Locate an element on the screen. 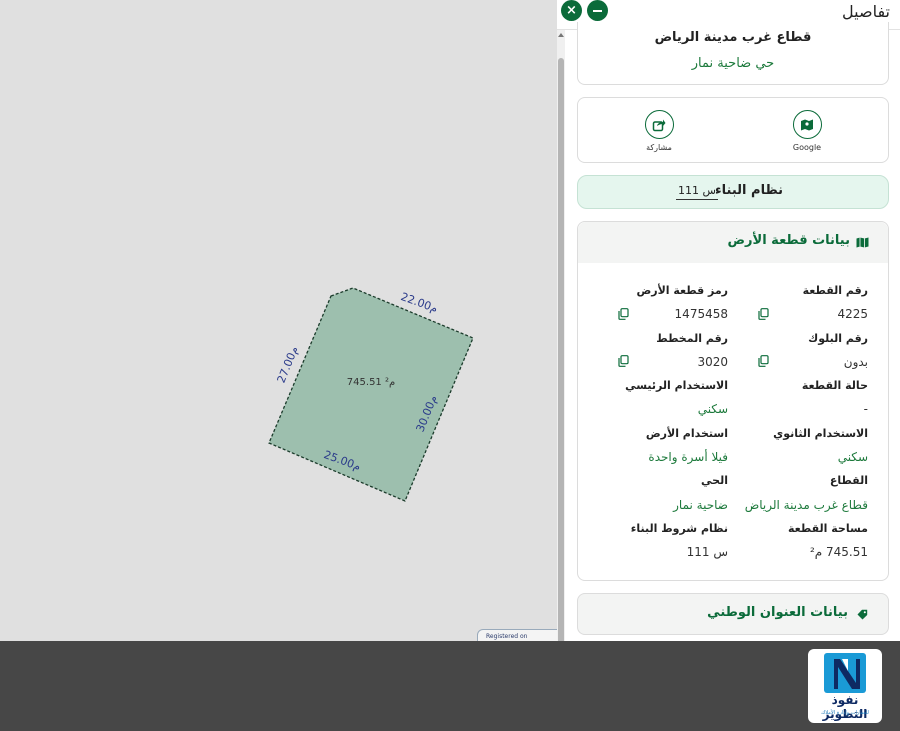 The width and height of the screenshot is (900, 731). plot-area-value: 745.51 م² is located at coordinates (838, 552).